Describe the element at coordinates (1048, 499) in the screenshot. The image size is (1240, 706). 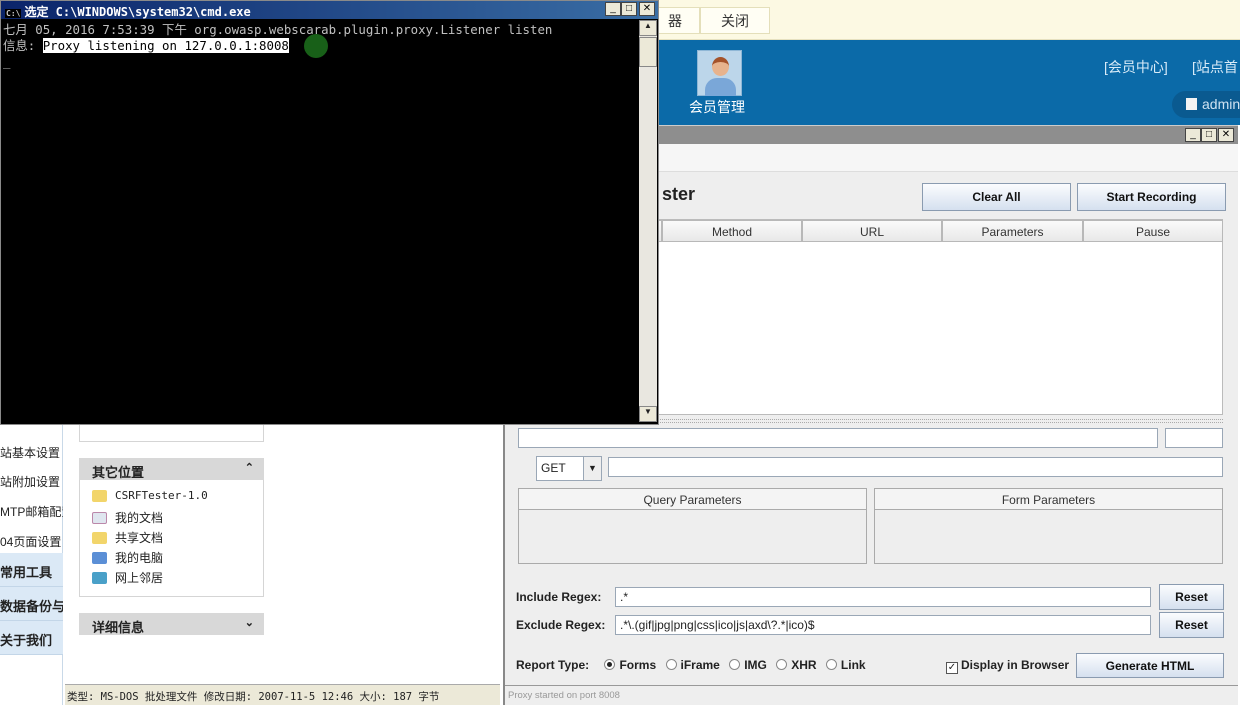
I see `form-parameters-header: Form Parameters` at that location.